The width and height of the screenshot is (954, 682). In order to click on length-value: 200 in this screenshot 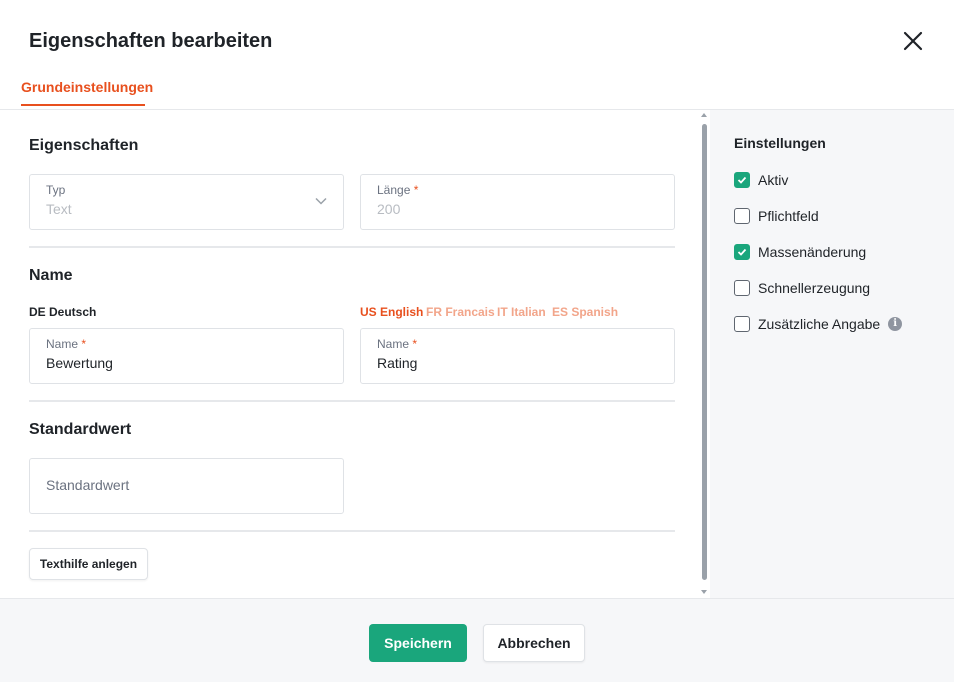, I will do `click(389, 209)`.